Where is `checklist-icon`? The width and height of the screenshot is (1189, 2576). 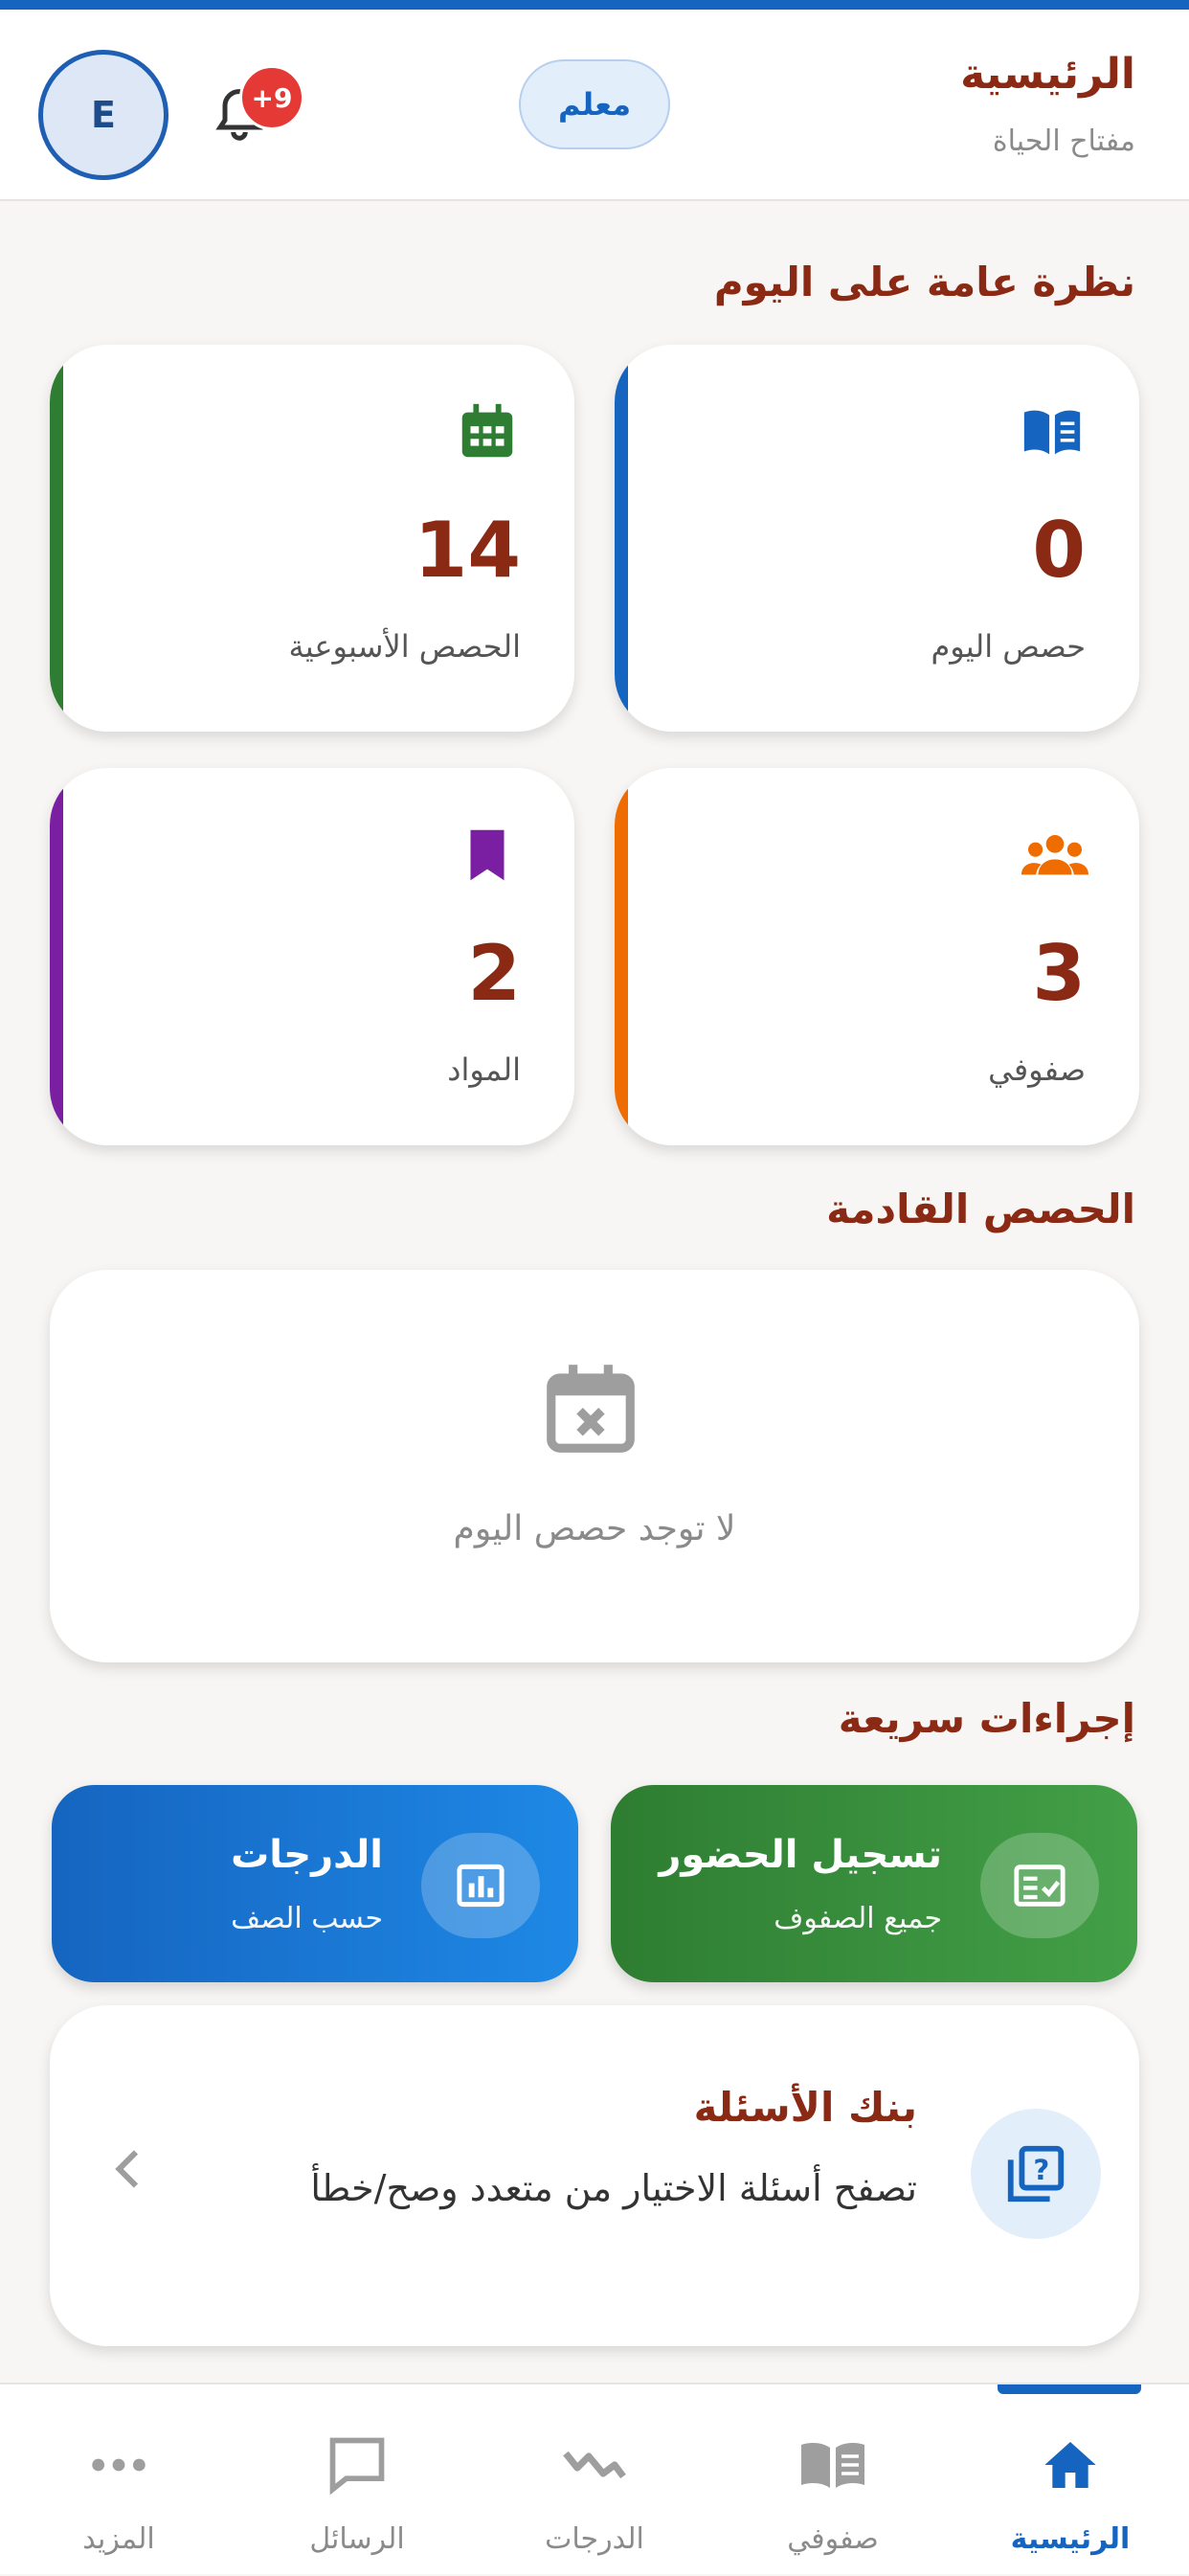
checklist-icon is located at coordinates (1039, 1885).